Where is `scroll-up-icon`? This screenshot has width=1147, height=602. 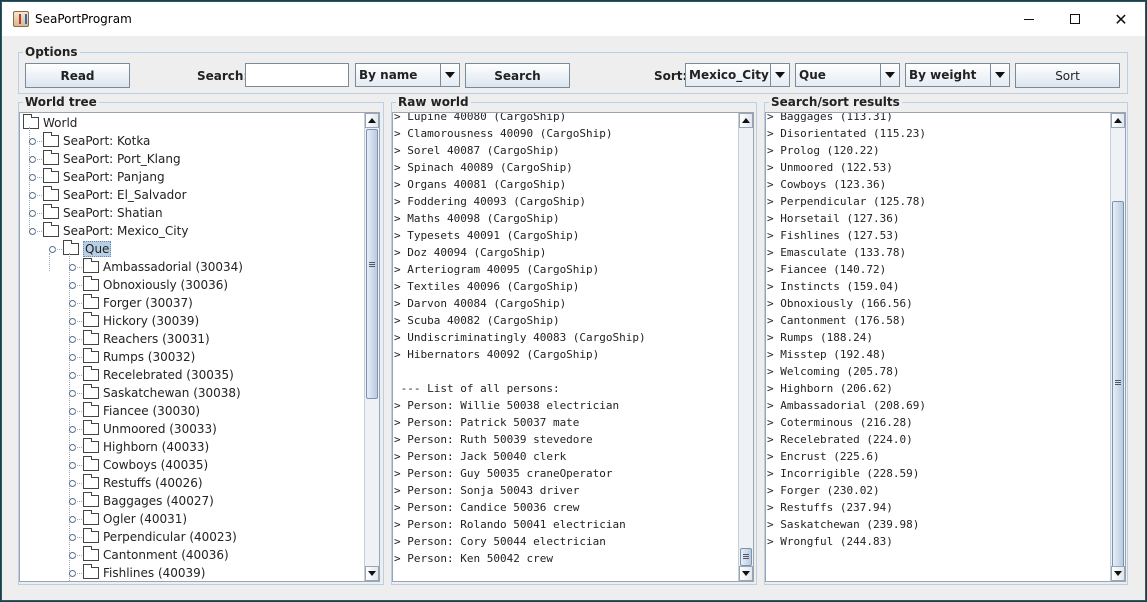 scroll-up-icon is located at coordinates (746, 120).